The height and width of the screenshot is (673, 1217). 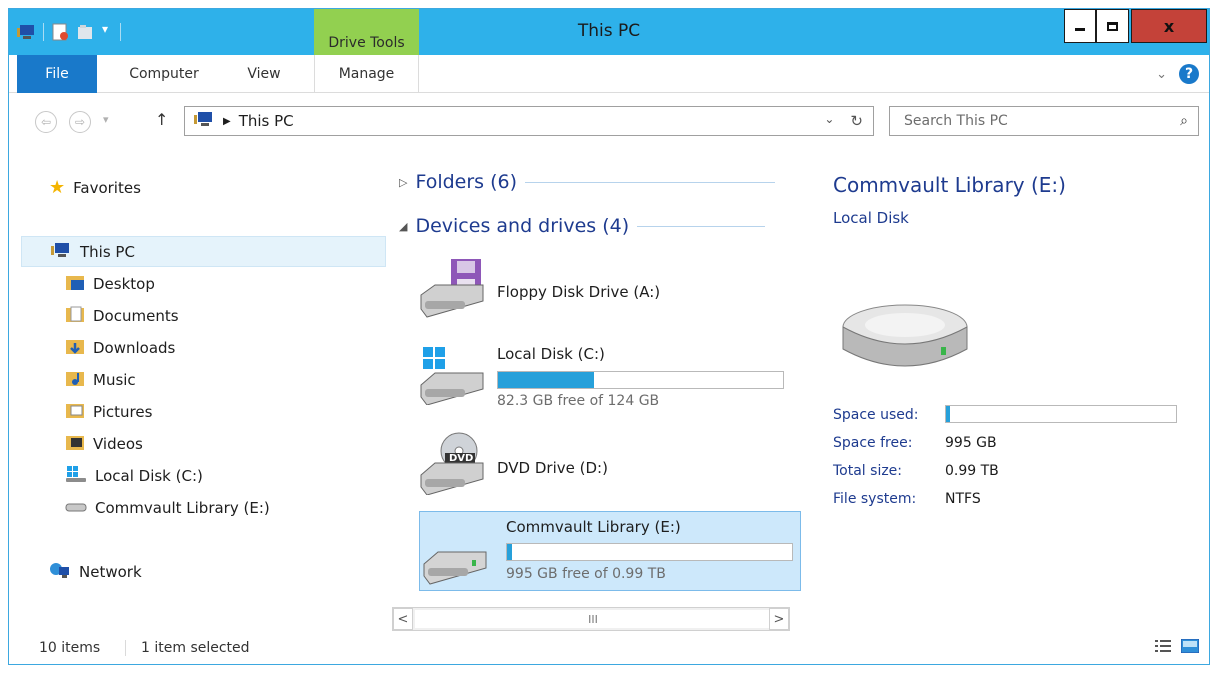 What do you see at coordinates (1044, 121) in the screenshot?
I see `search-input: Search This PC ⌕` at bounding box center [1044, 121].